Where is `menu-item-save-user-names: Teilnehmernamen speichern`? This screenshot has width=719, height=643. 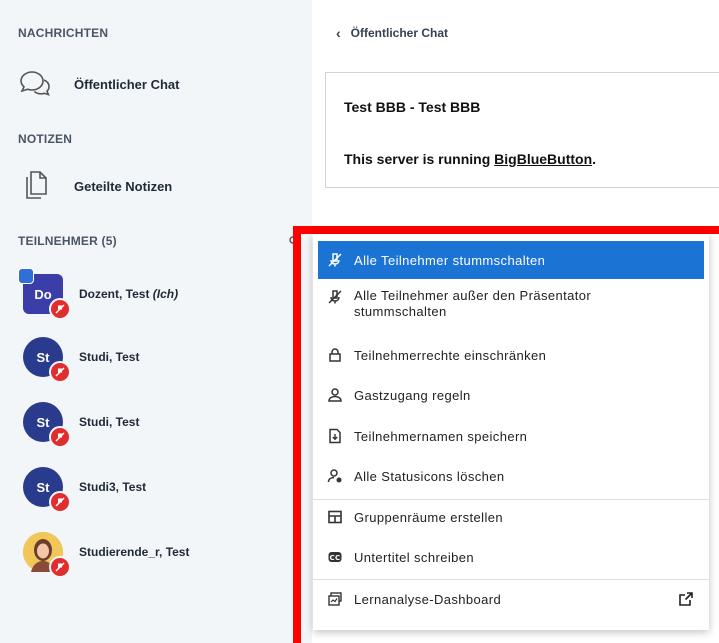
menu-item-save-user-names: Teilnehmernamen speichern is located at coordinates (511, 436).